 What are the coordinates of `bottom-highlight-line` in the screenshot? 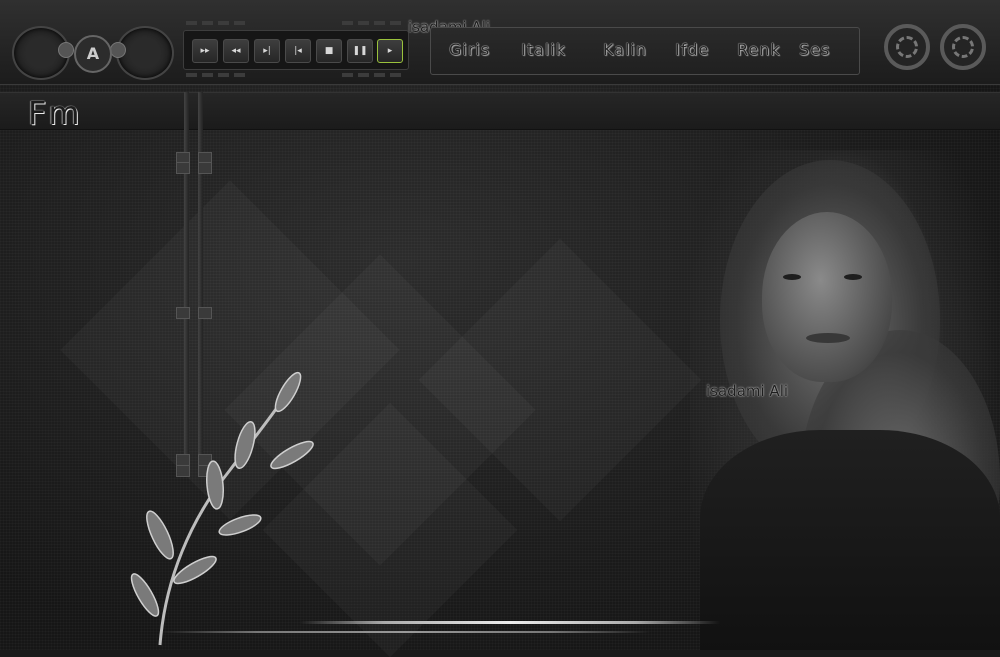 It's located at (510, 622).